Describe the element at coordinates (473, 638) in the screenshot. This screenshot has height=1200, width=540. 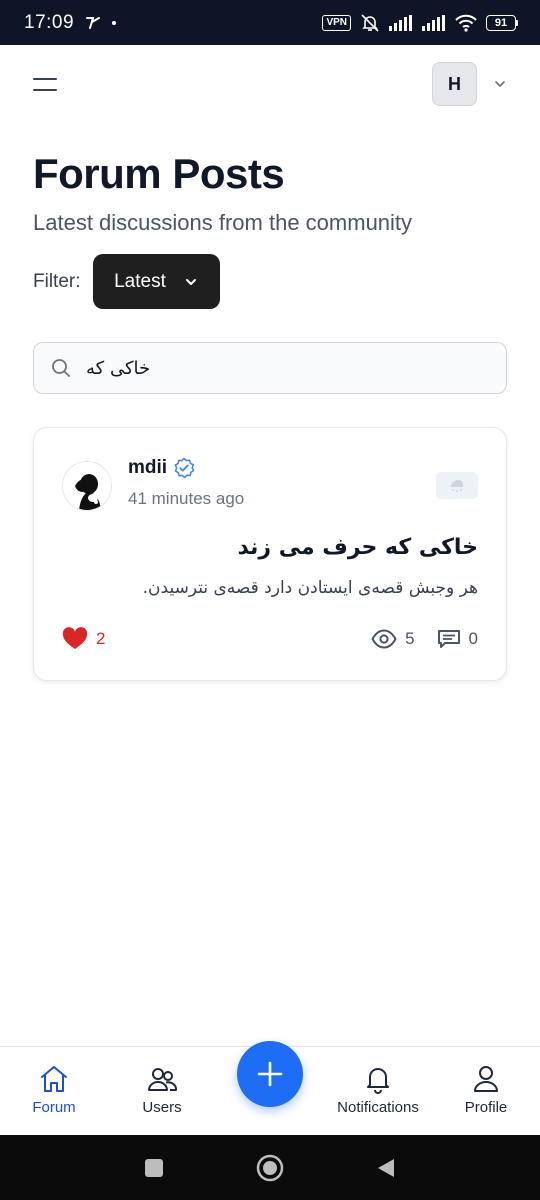
I see `comments-count: 0` at that location.